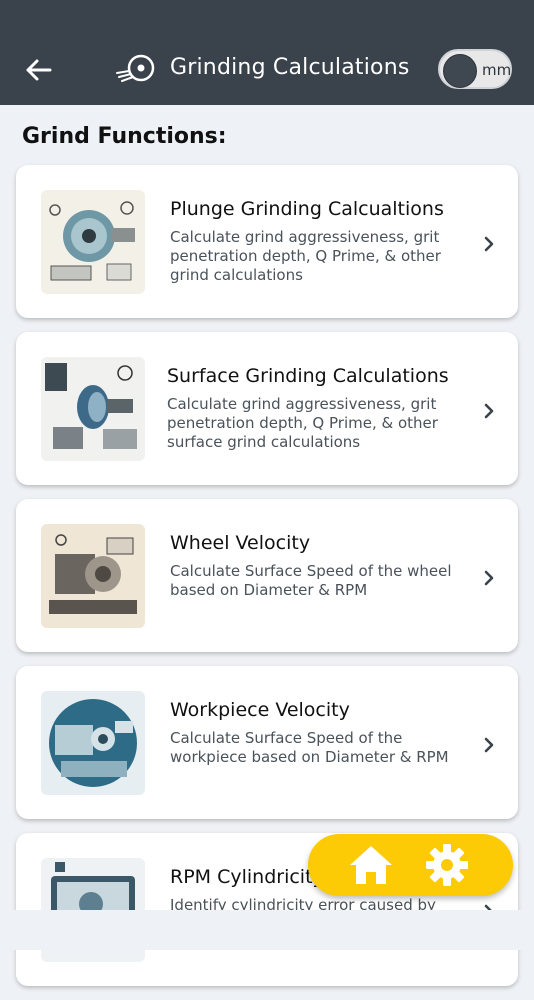 The image size is (534, 1000). What do you see at coordinates (460, 71) in the screenshot?
I see `toggle-knob` at bounding box center [460, 71].